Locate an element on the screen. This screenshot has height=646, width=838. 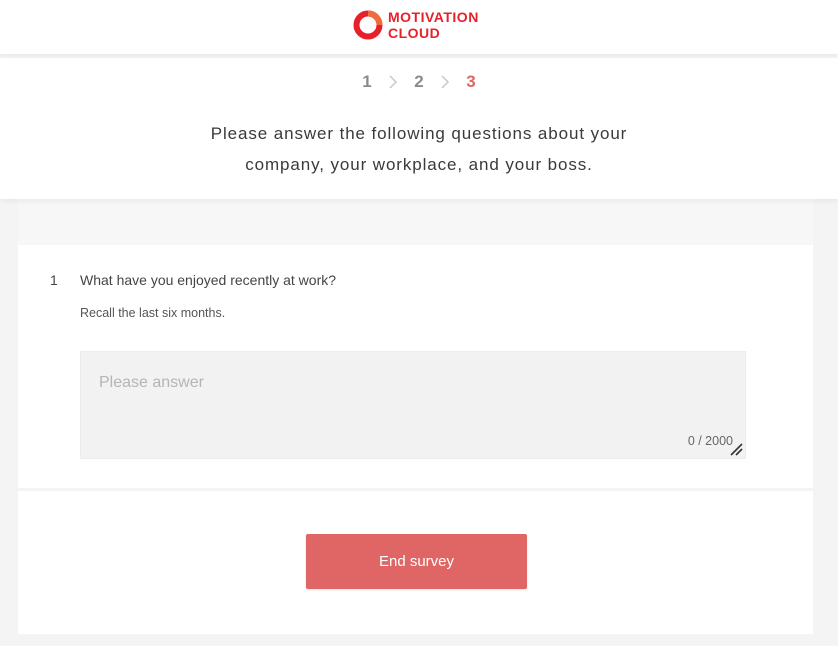
site-header: MOTIVATION CLOUD is located at coordinates (419, 27).